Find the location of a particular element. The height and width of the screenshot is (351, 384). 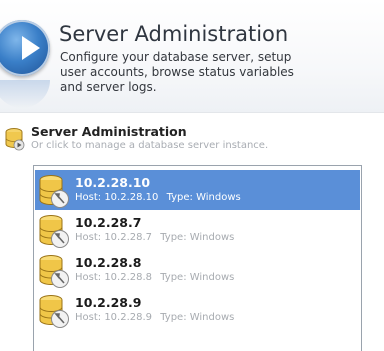

server-meta: Host: 10.2.28.10 Type: Windows is located at coordinates (158, 197).